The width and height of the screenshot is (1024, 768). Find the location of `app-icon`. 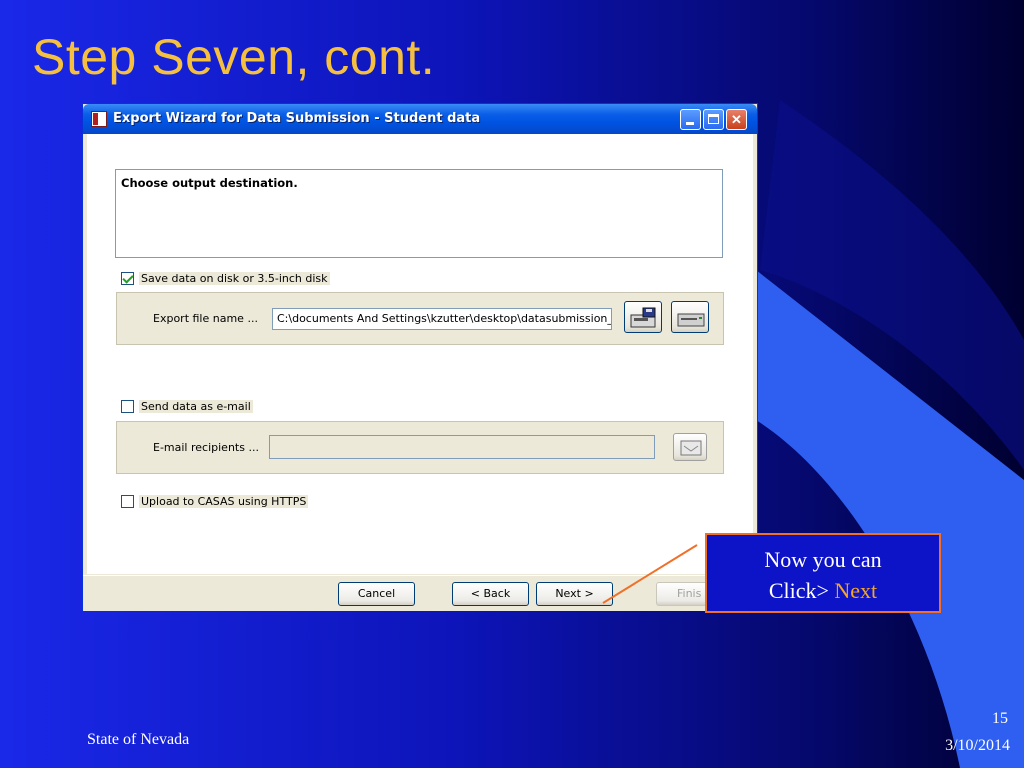

app-icon is located at coordinates (99, 119).